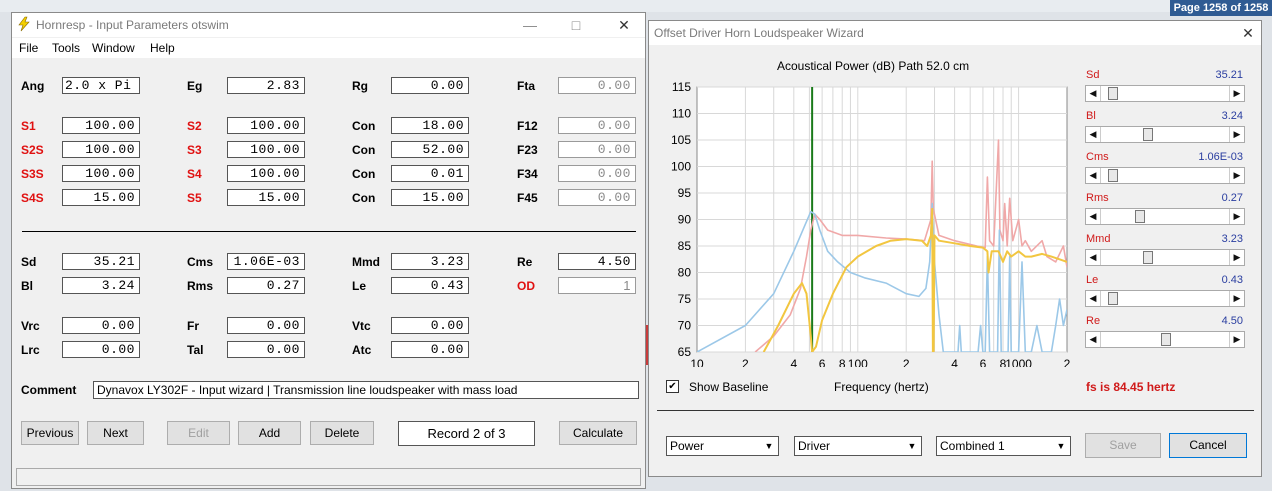 The height and width of the screenshot is (491, 1272). Describe the element at coordinates (527, 126) in the screenshot. I see `param-label: F12` at that location.